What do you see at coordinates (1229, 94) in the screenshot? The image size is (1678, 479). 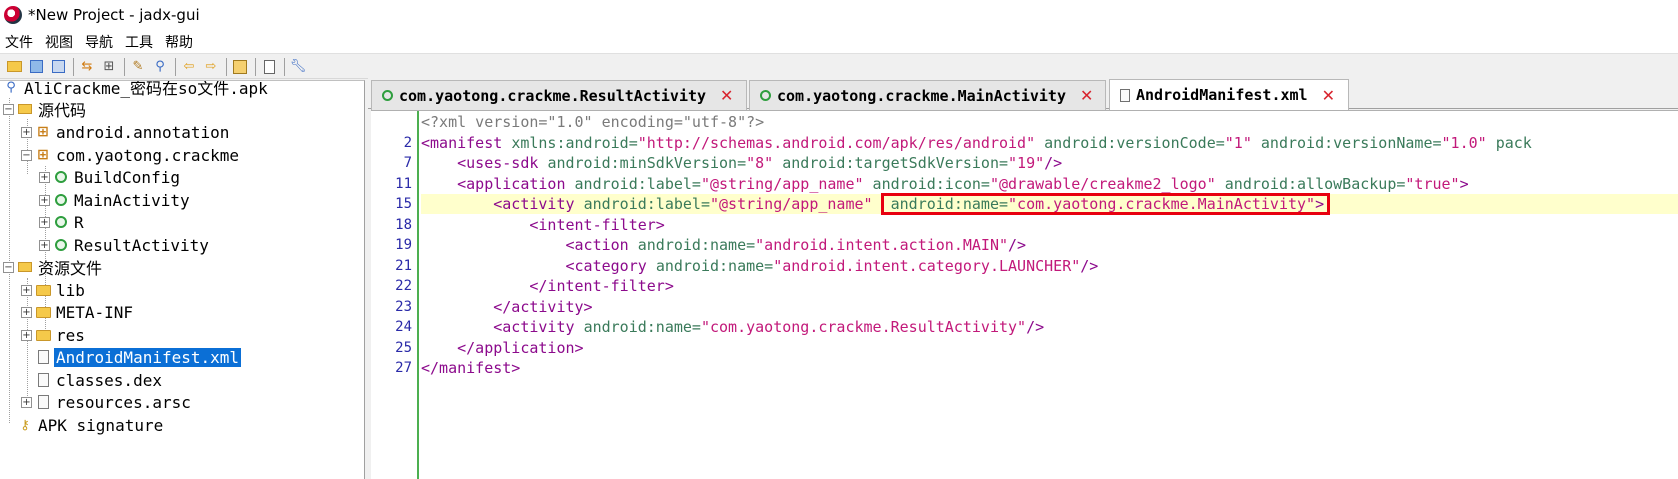 I see `tab-android-manifest: AndroidManifest.xml ✕` at bounding box center [1229, 94].